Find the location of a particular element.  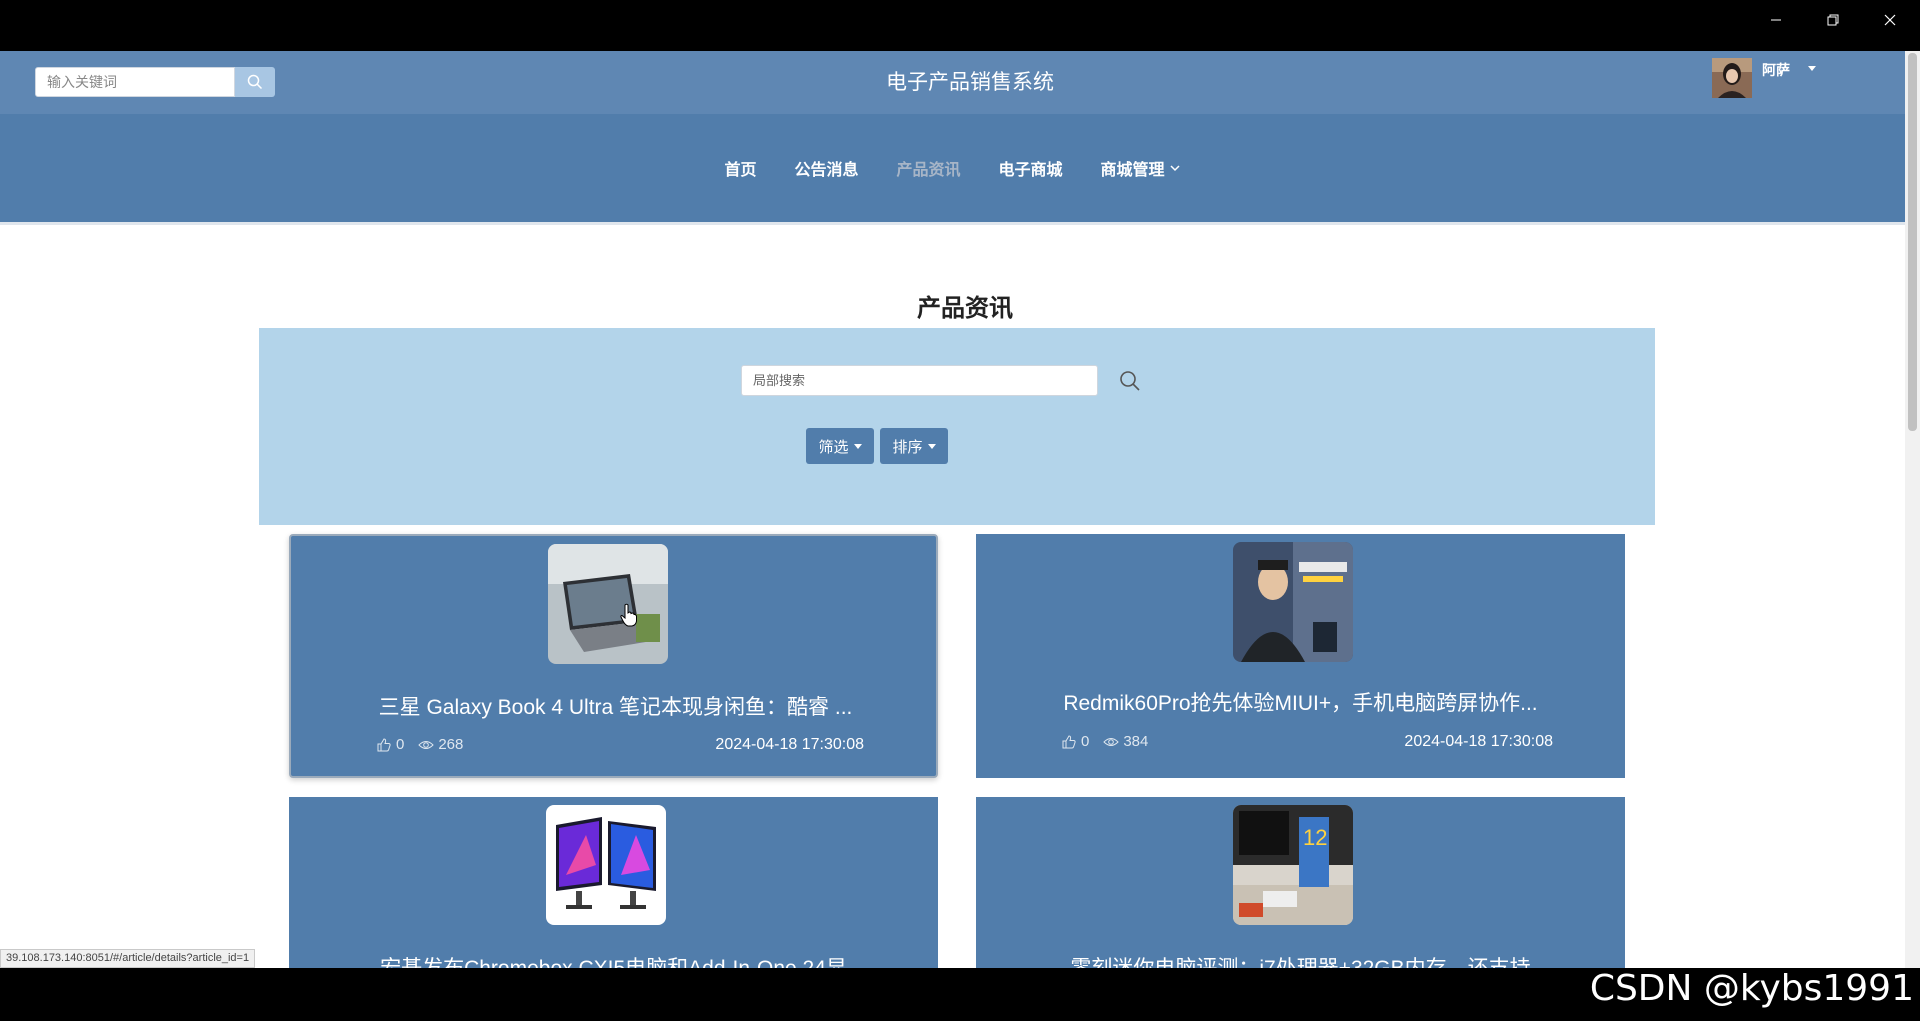

close-icon is located at coordinates (1890, 20).